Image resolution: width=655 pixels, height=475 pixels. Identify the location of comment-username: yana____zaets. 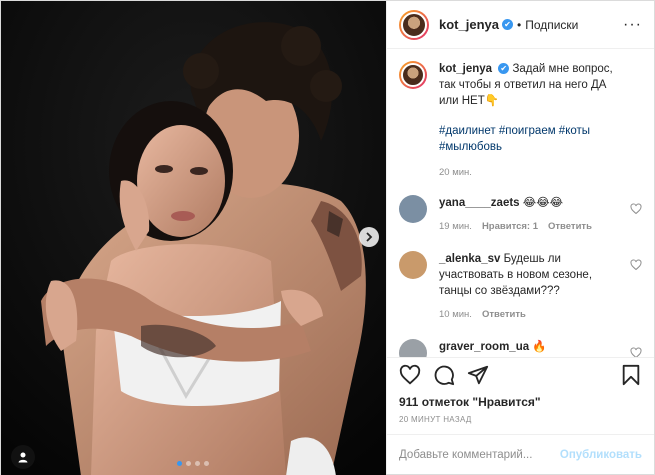
(479, 203).